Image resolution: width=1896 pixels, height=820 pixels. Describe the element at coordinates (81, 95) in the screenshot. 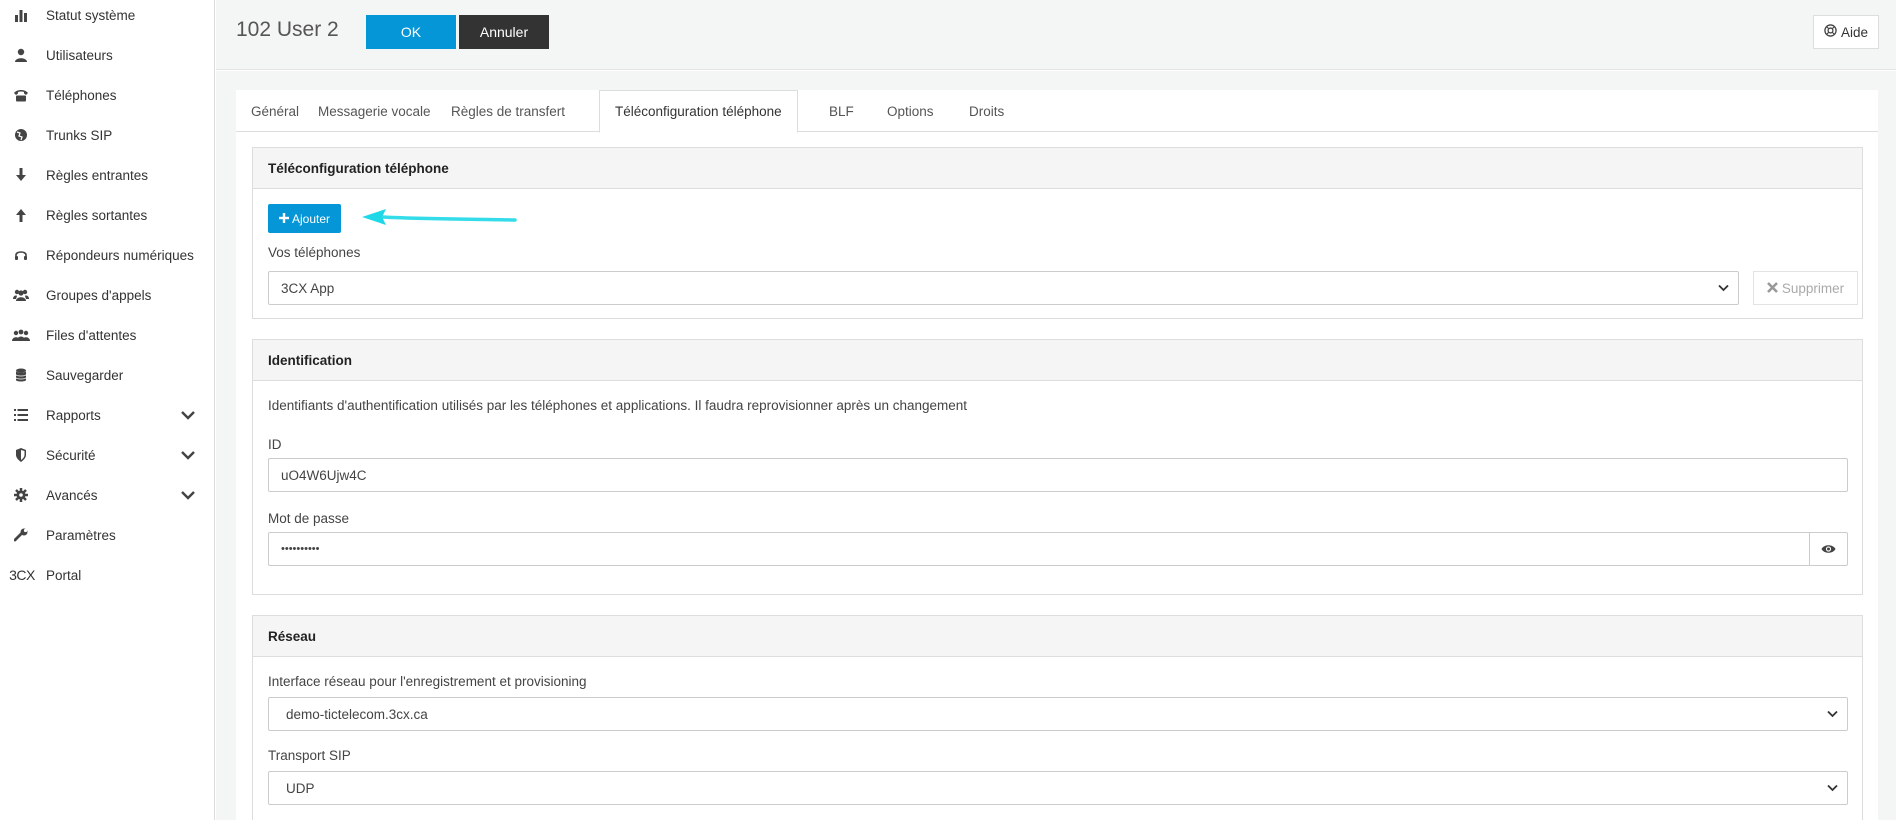

I see `sidebar-item-label: Téléphones` at that location.